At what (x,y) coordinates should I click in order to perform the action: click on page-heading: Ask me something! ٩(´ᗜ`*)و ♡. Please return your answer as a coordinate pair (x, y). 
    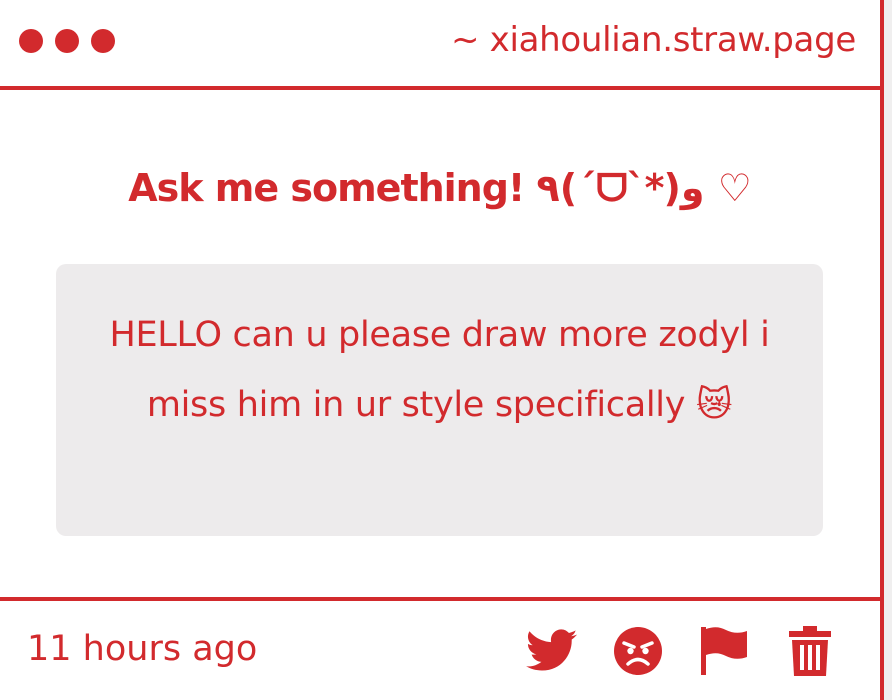
    Looking at the image, I should click on (440, 188).